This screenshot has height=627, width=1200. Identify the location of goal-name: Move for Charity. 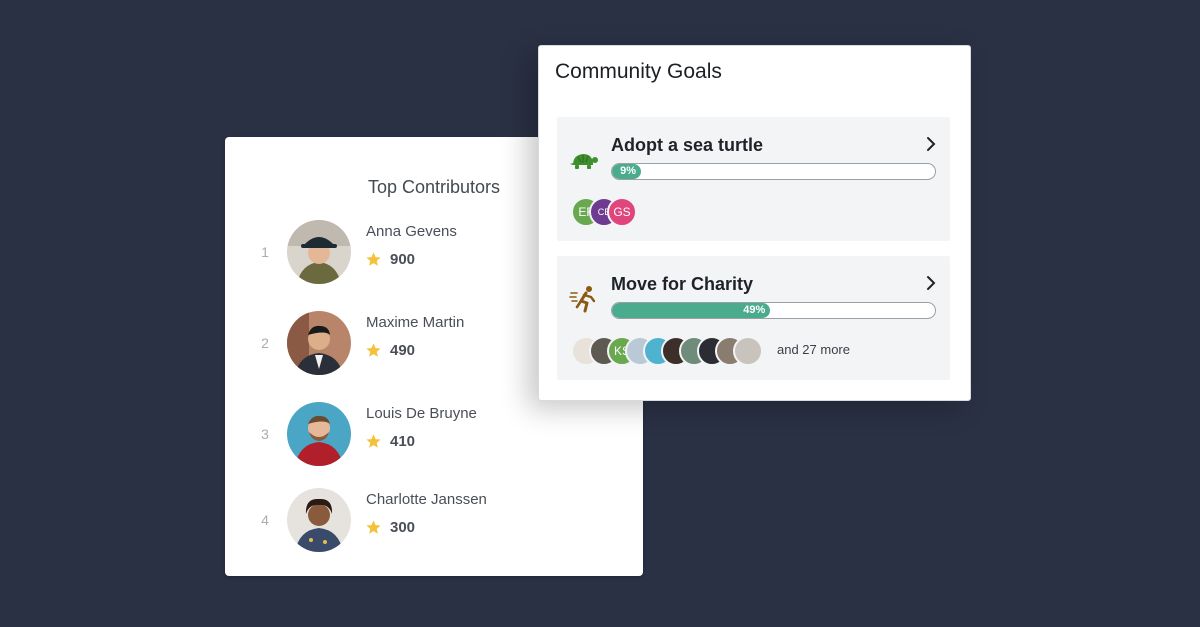
(682, 284).